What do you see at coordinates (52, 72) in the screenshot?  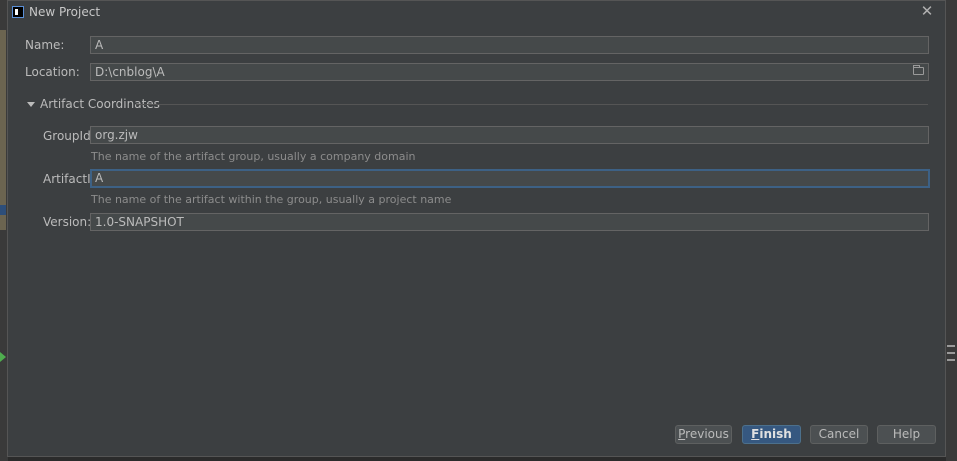 I see `location-label: Location:` at bounding box center [52, 72].